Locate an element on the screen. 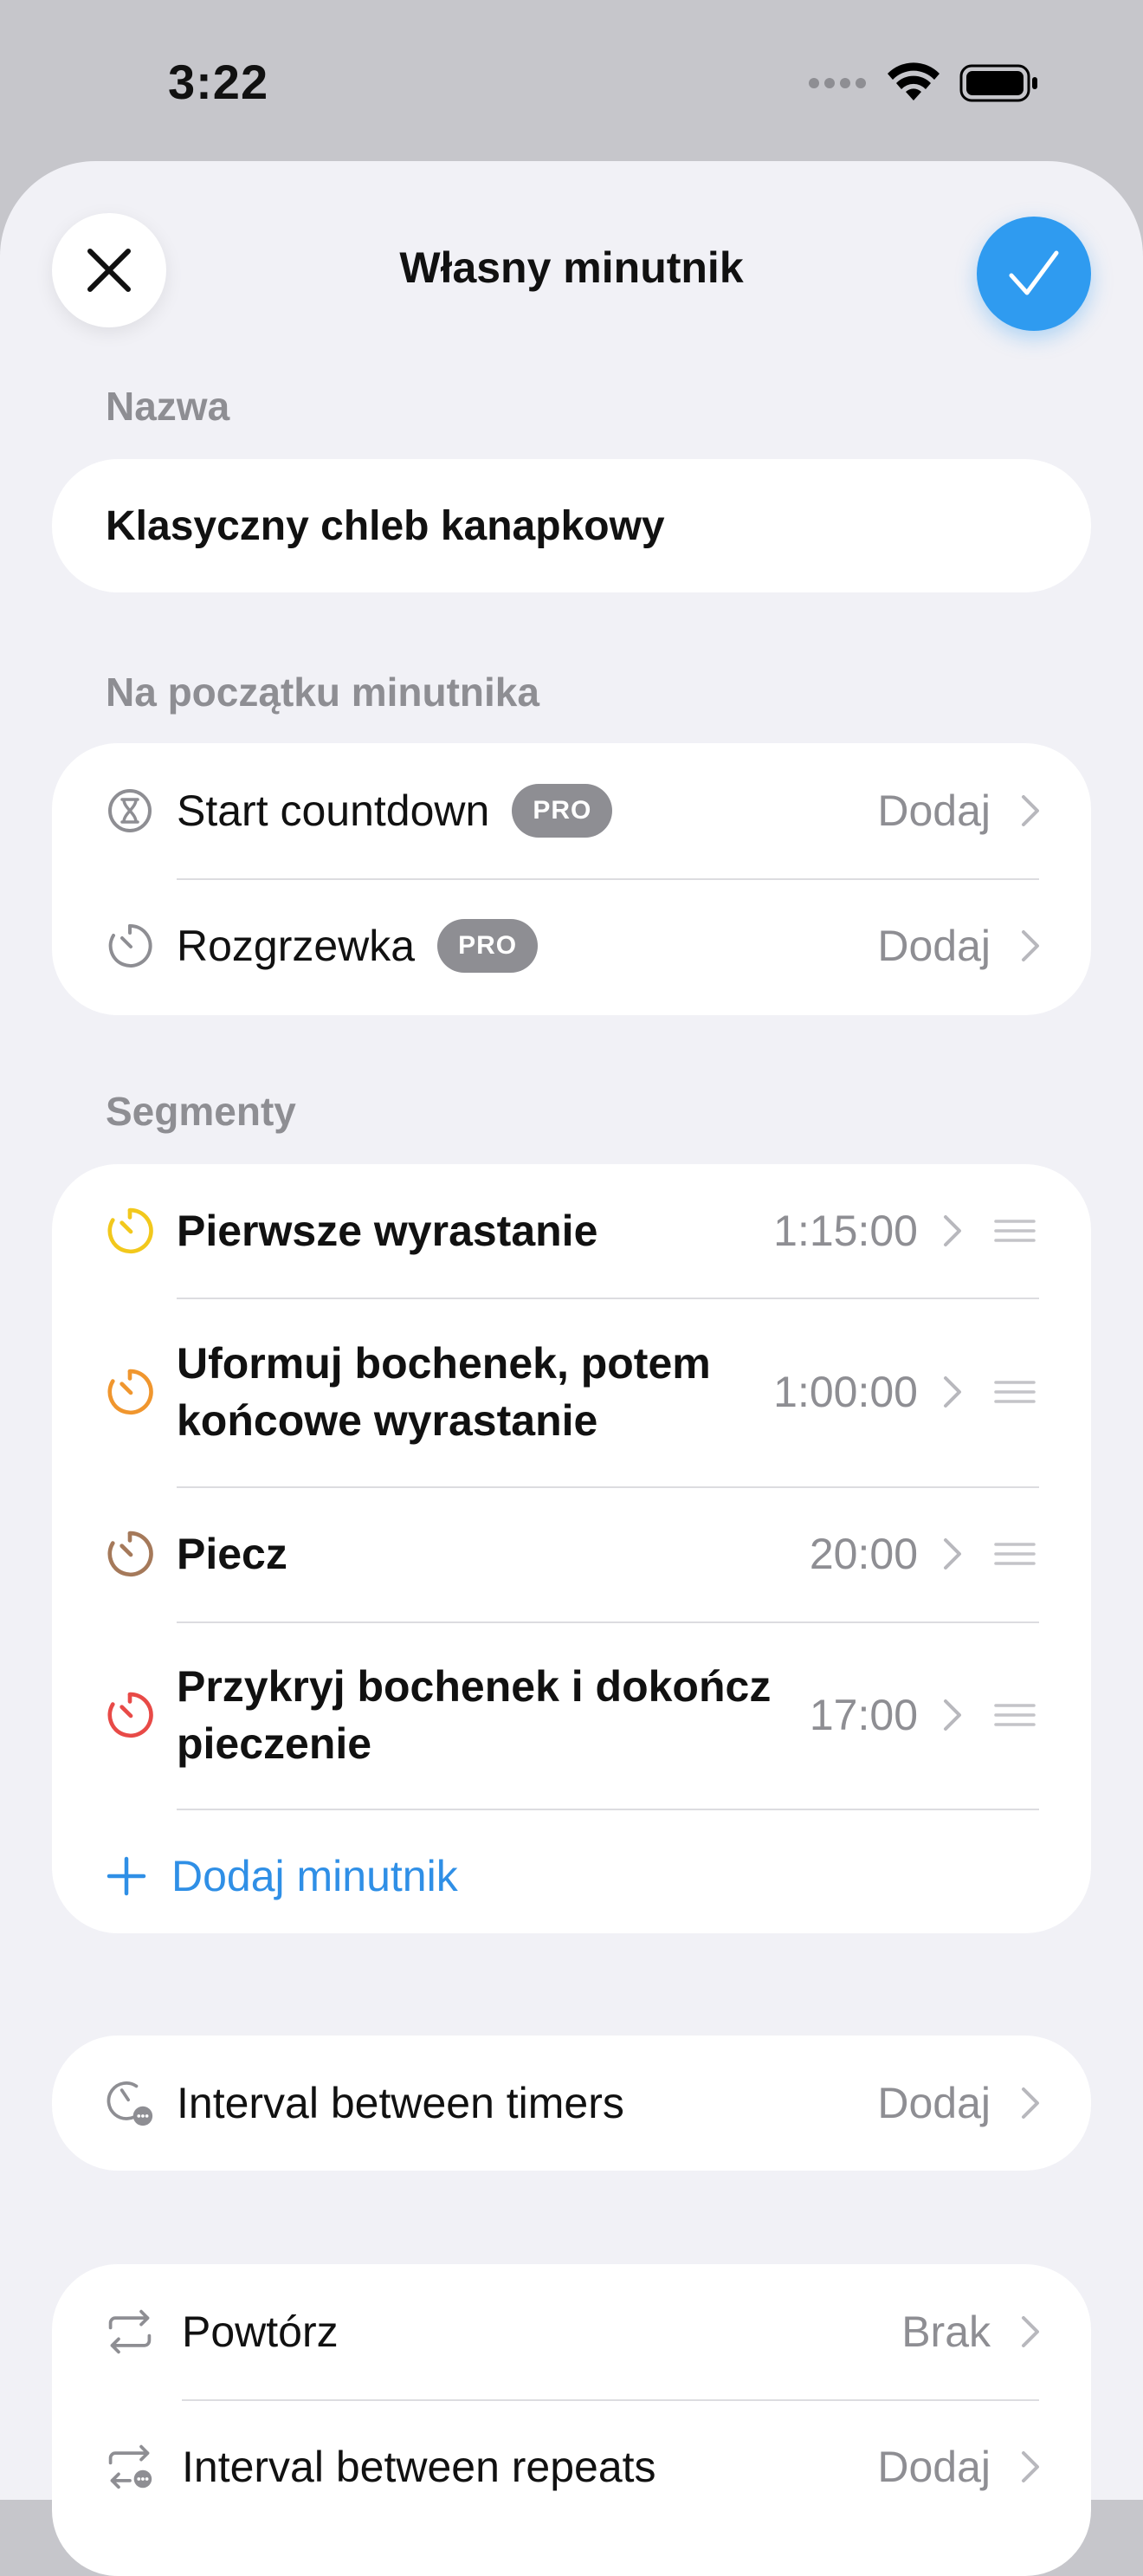  start-countdown-label: Start countdown is located at coordinates (334, 810).